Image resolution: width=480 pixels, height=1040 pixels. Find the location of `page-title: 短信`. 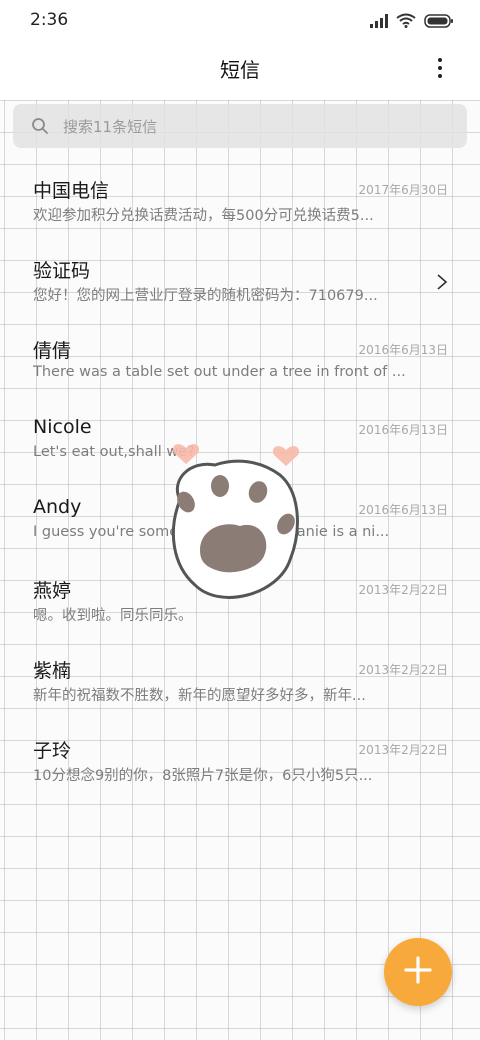

page-title: 短信 is located at coordinates (240, 70).